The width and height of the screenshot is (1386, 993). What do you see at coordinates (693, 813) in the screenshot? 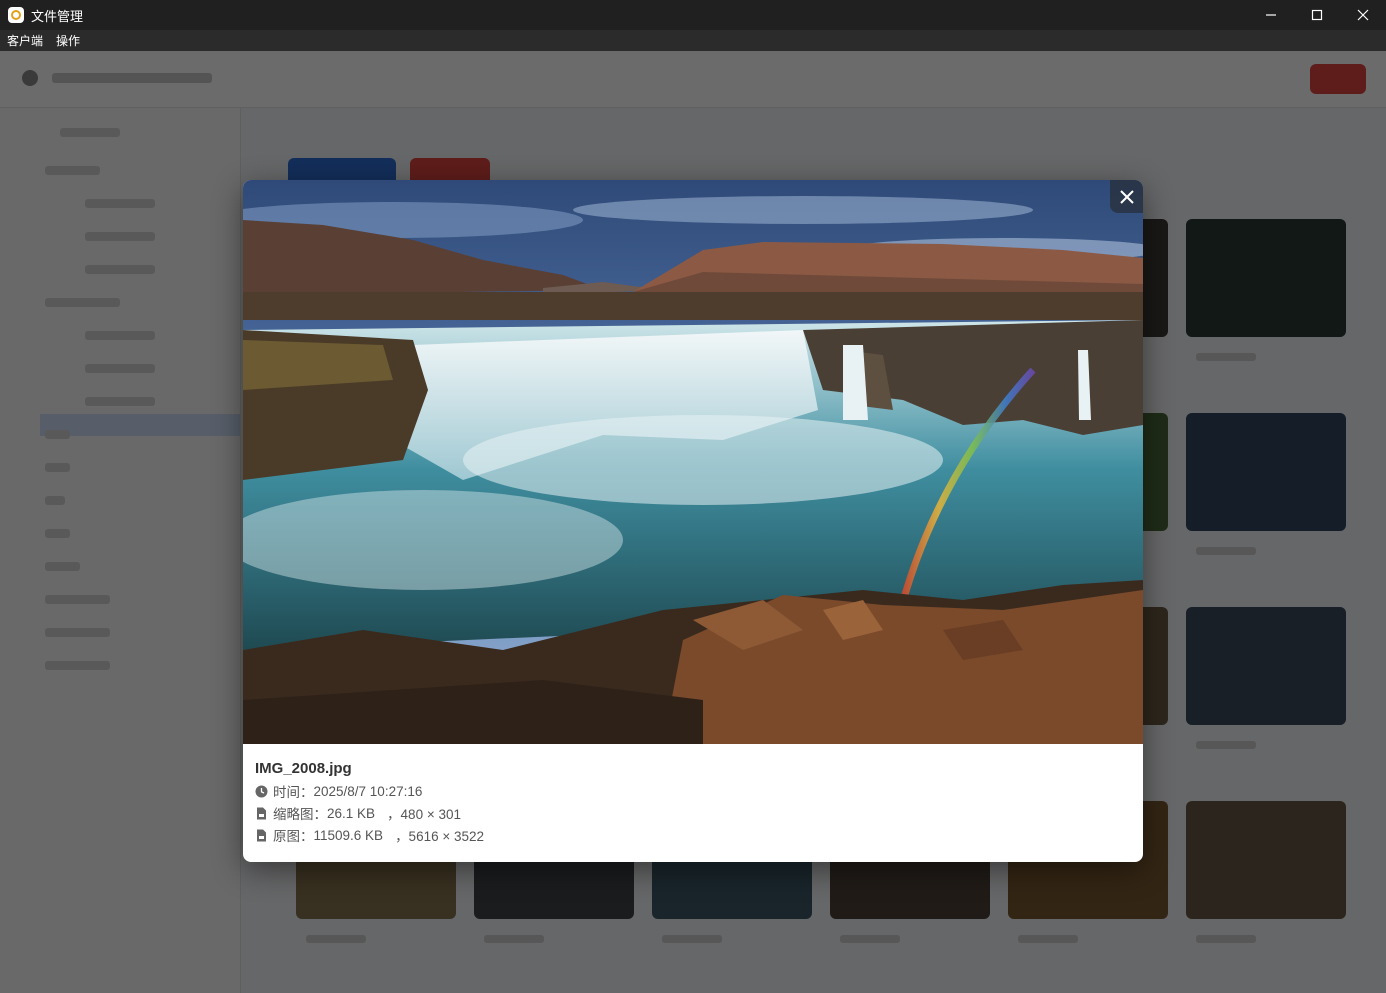
I see `thumbnail-row: 缩略图： 26.1 KB ，480 × 301` at bounding box center [693, 813].